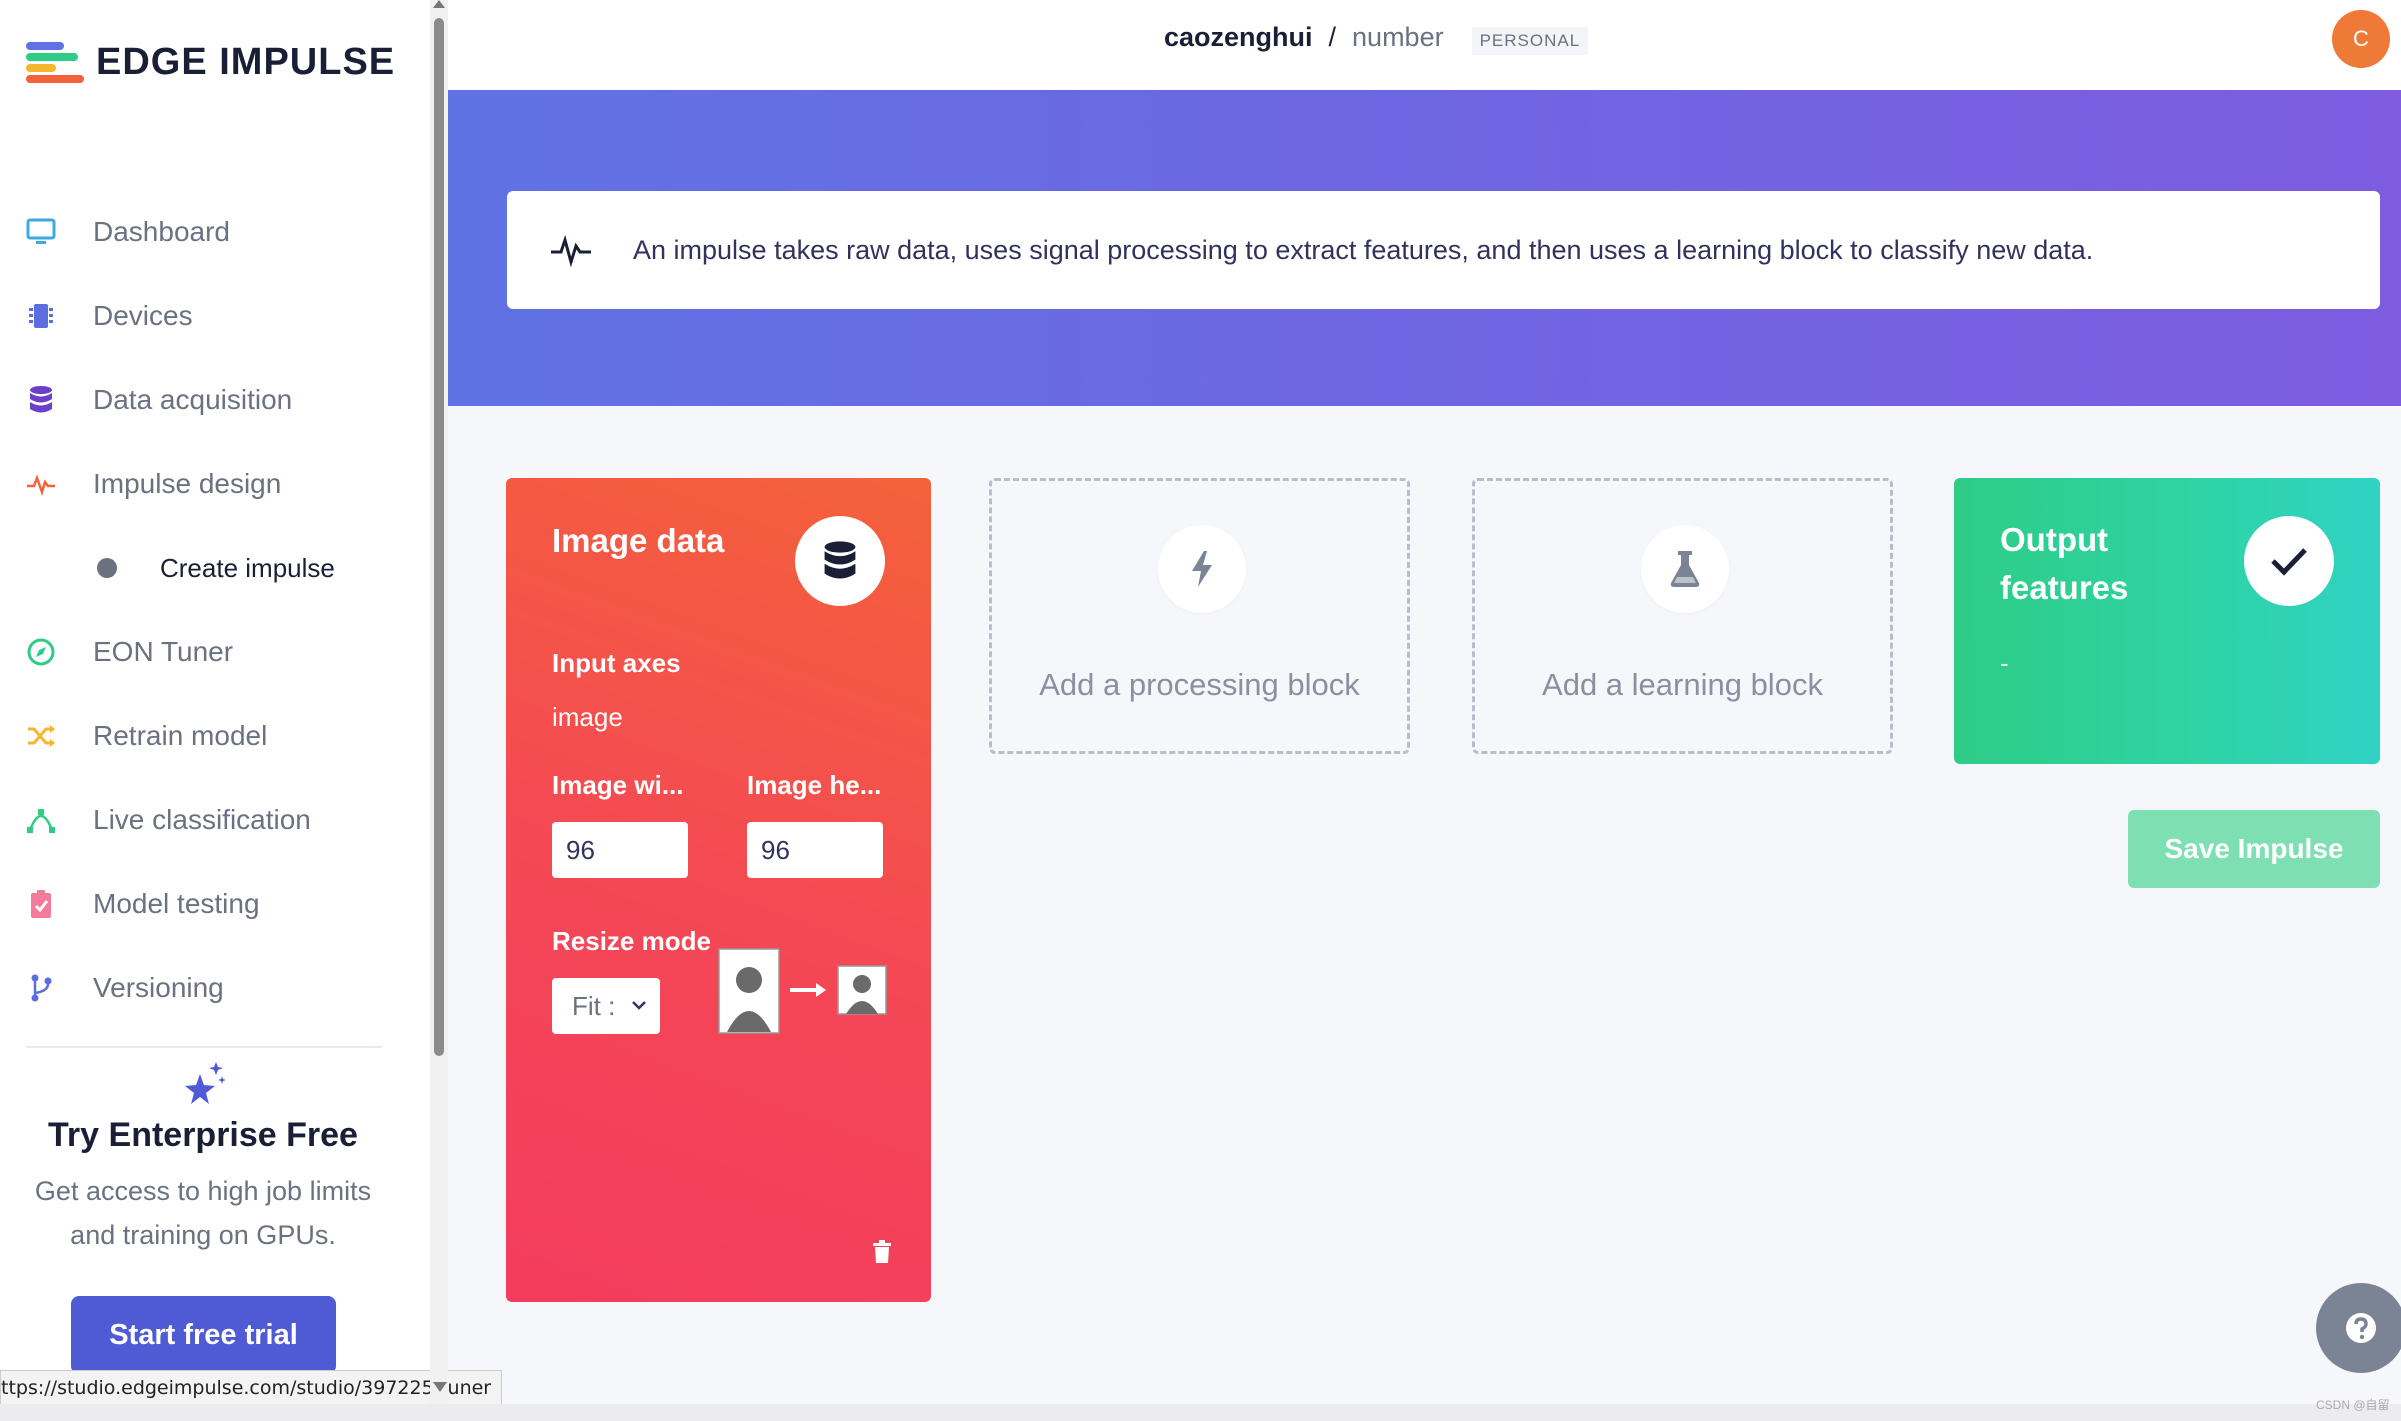 This screenshot has height=1421, width=2401. Describe the element at coordinates (2254, 849) in the screenshot. I see `save-impulse-button: Save Impulse` at that location.